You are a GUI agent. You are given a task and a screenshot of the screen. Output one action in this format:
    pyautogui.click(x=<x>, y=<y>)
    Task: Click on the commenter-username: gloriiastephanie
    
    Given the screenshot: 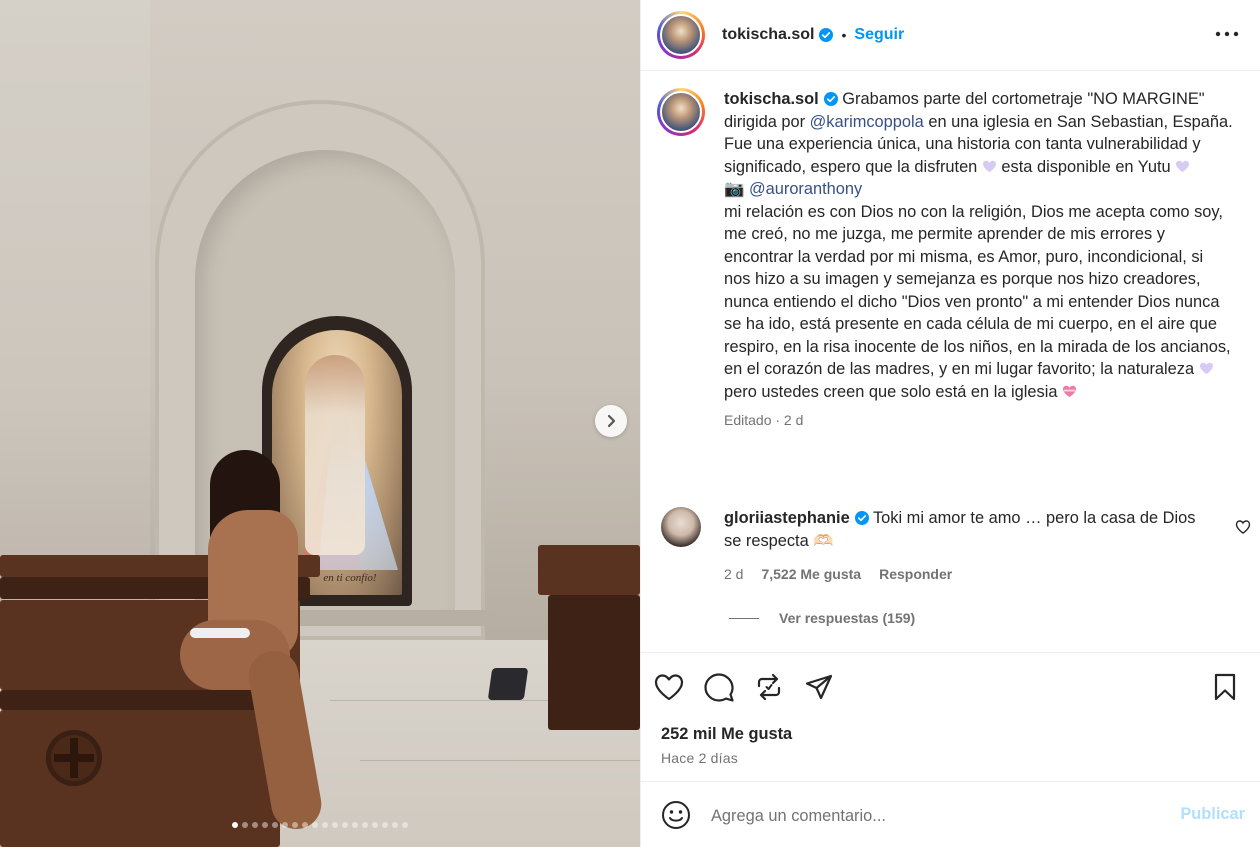 What is the action you would take?
    pyautogui.click(x=787, y=518)
    